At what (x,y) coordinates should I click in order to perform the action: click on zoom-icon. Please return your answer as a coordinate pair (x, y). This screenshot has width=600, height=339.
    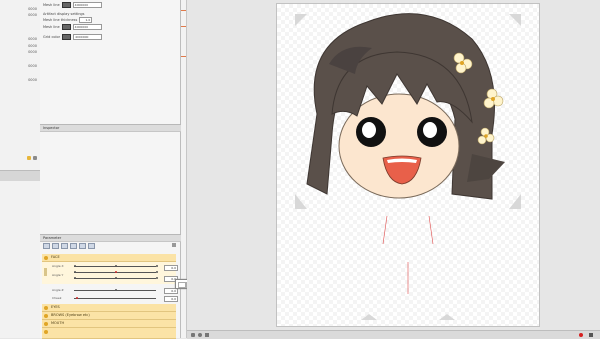
    Looking at the image, I should click on (200, 334).